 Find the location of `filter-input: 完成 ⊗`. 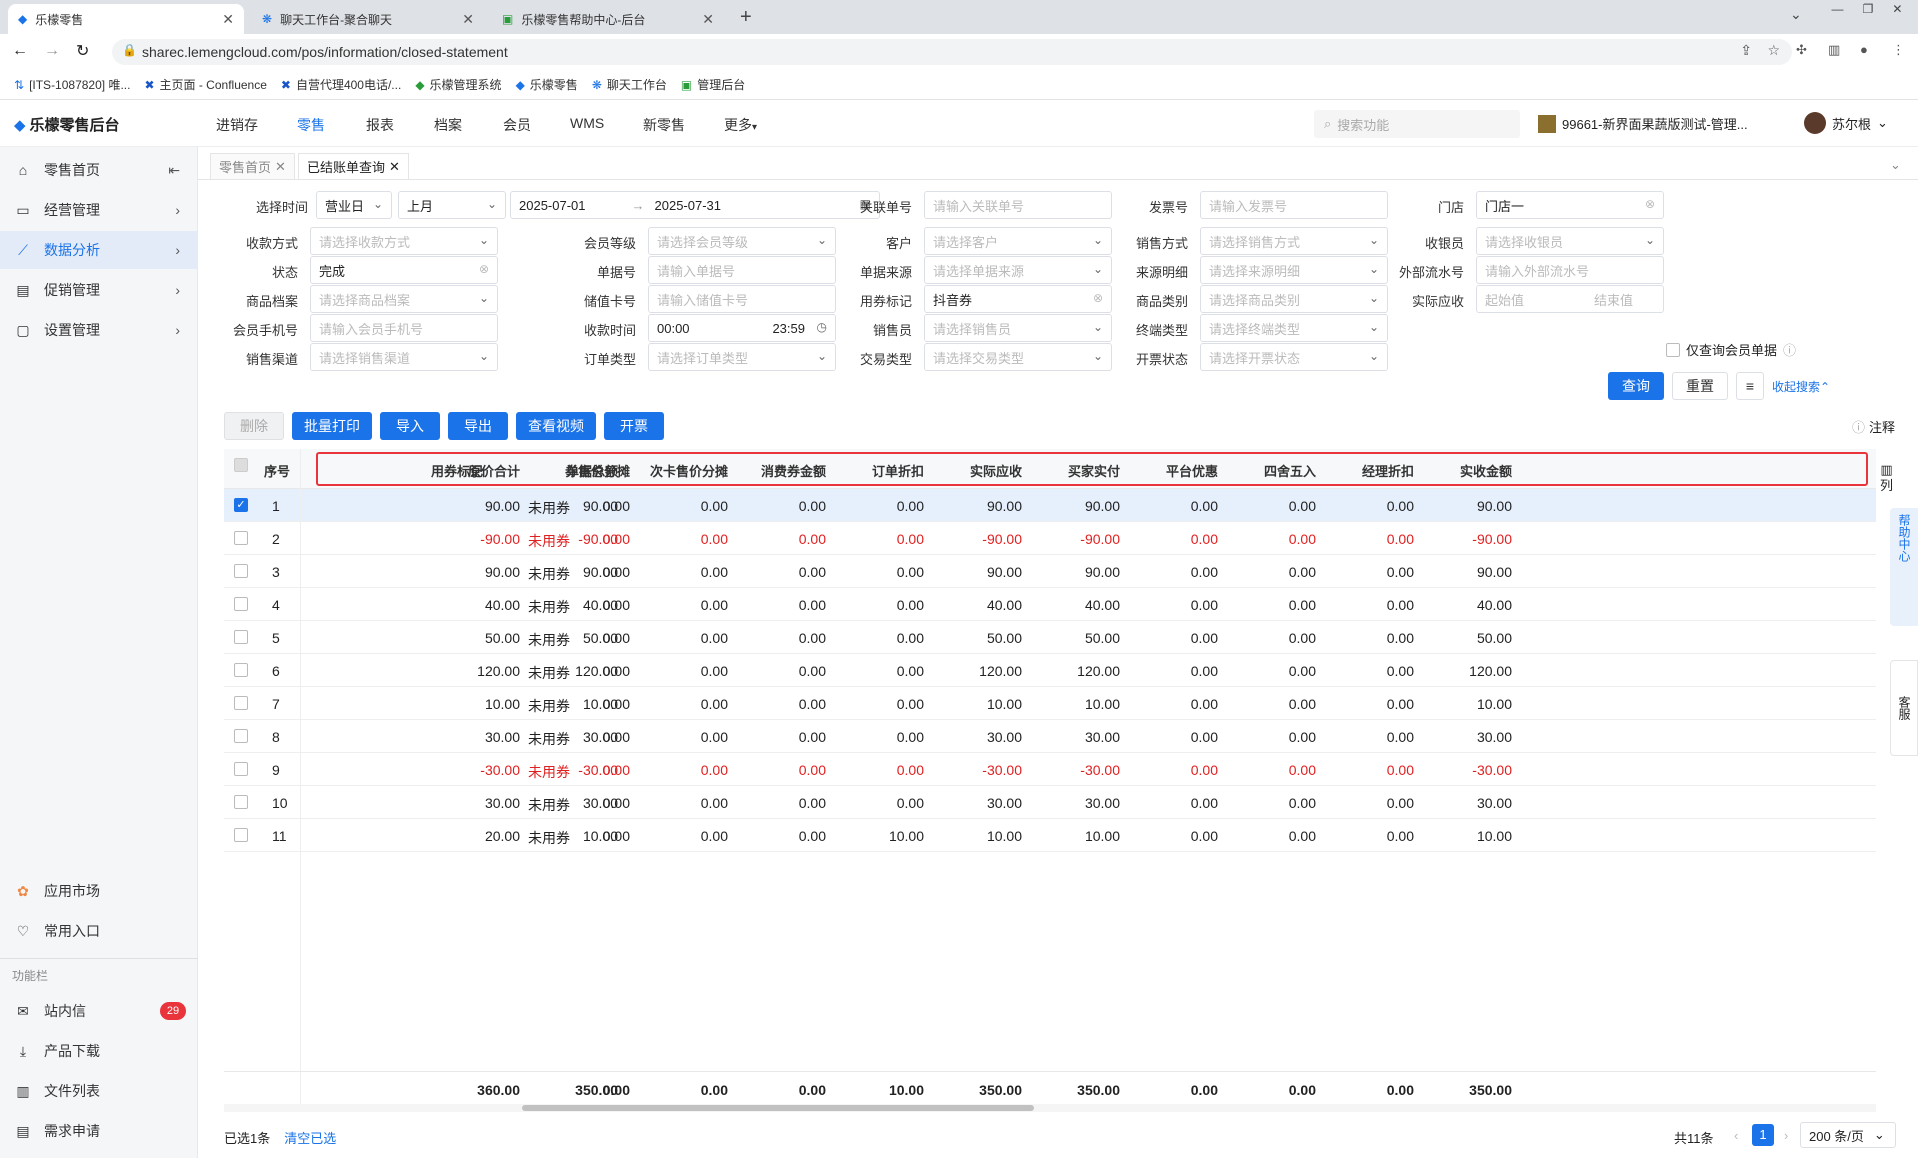

filter-input: 完成 ⊗ is located at coordinates (404, 270).